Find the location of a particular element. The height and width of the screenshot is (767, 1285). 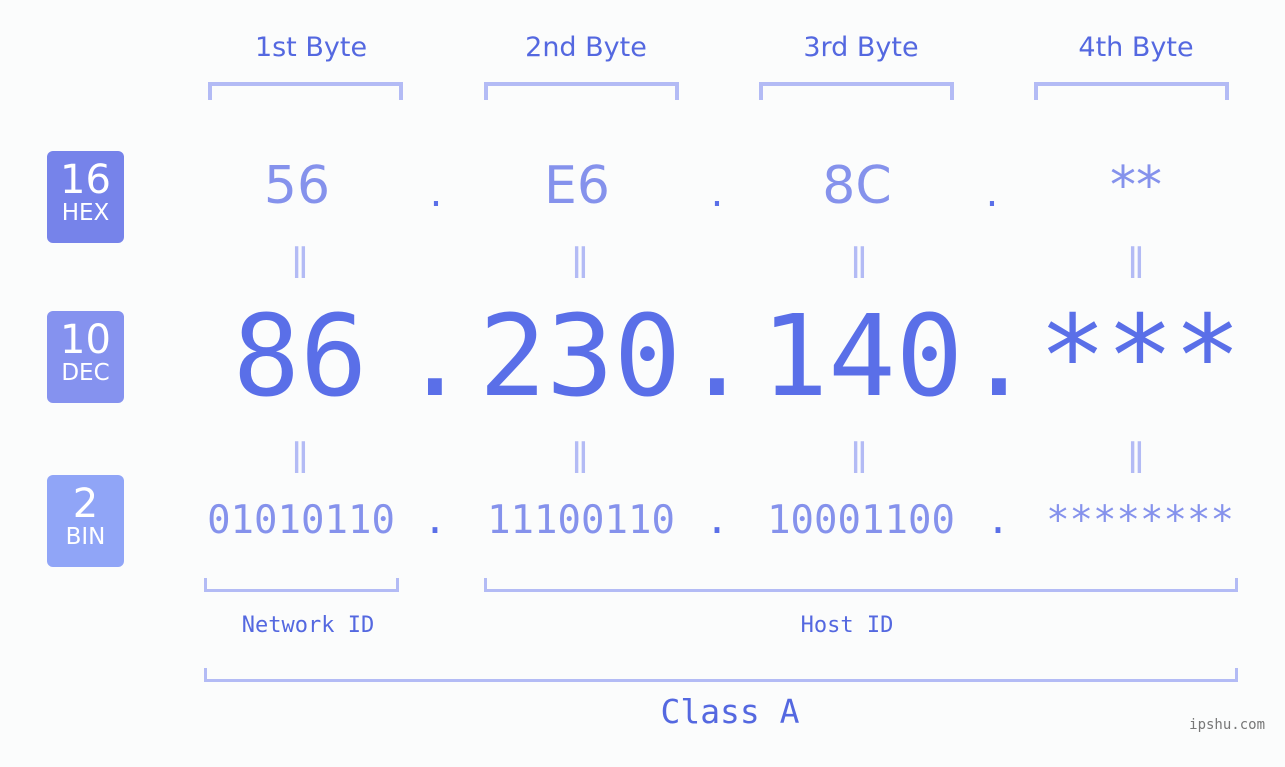

hex-base-number: 16 is located at coordinates (85, 180).